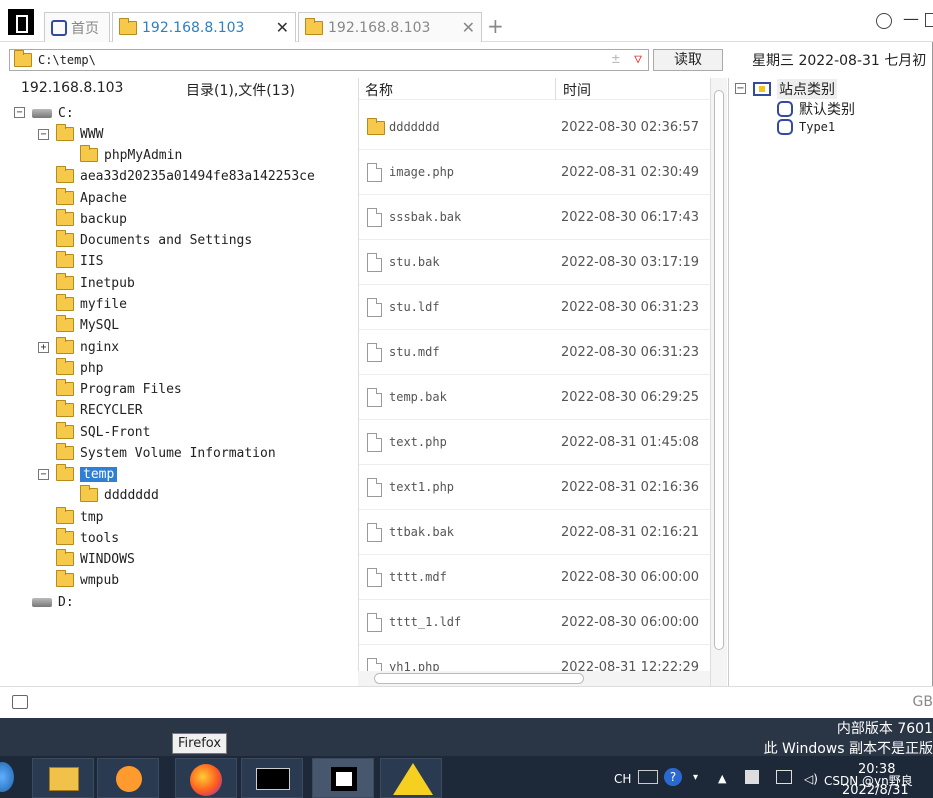 This screenshot has height=798, width=933. I want to click on network-icon, so click(784, 777).